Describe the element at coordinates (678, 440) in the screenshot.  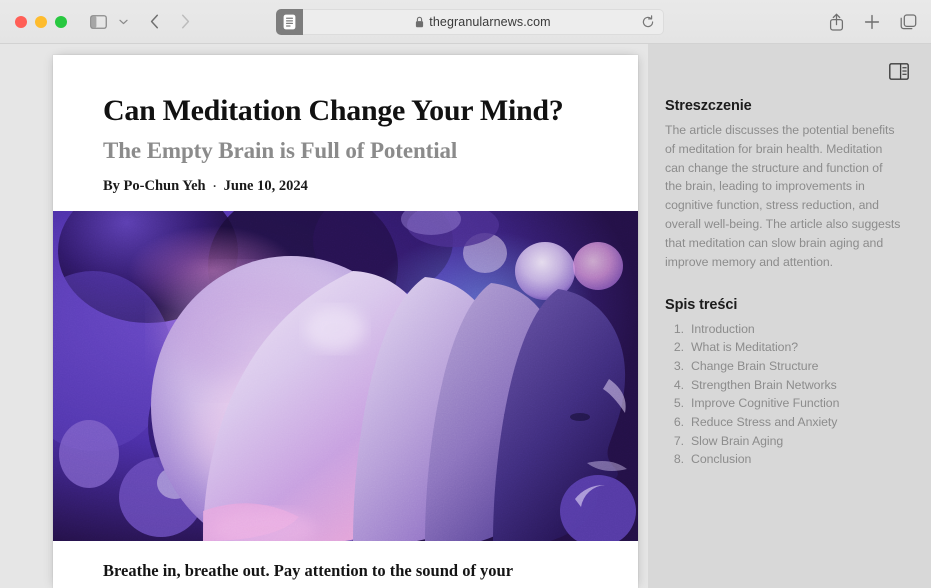
I see `toc-number: 7.` at that location.